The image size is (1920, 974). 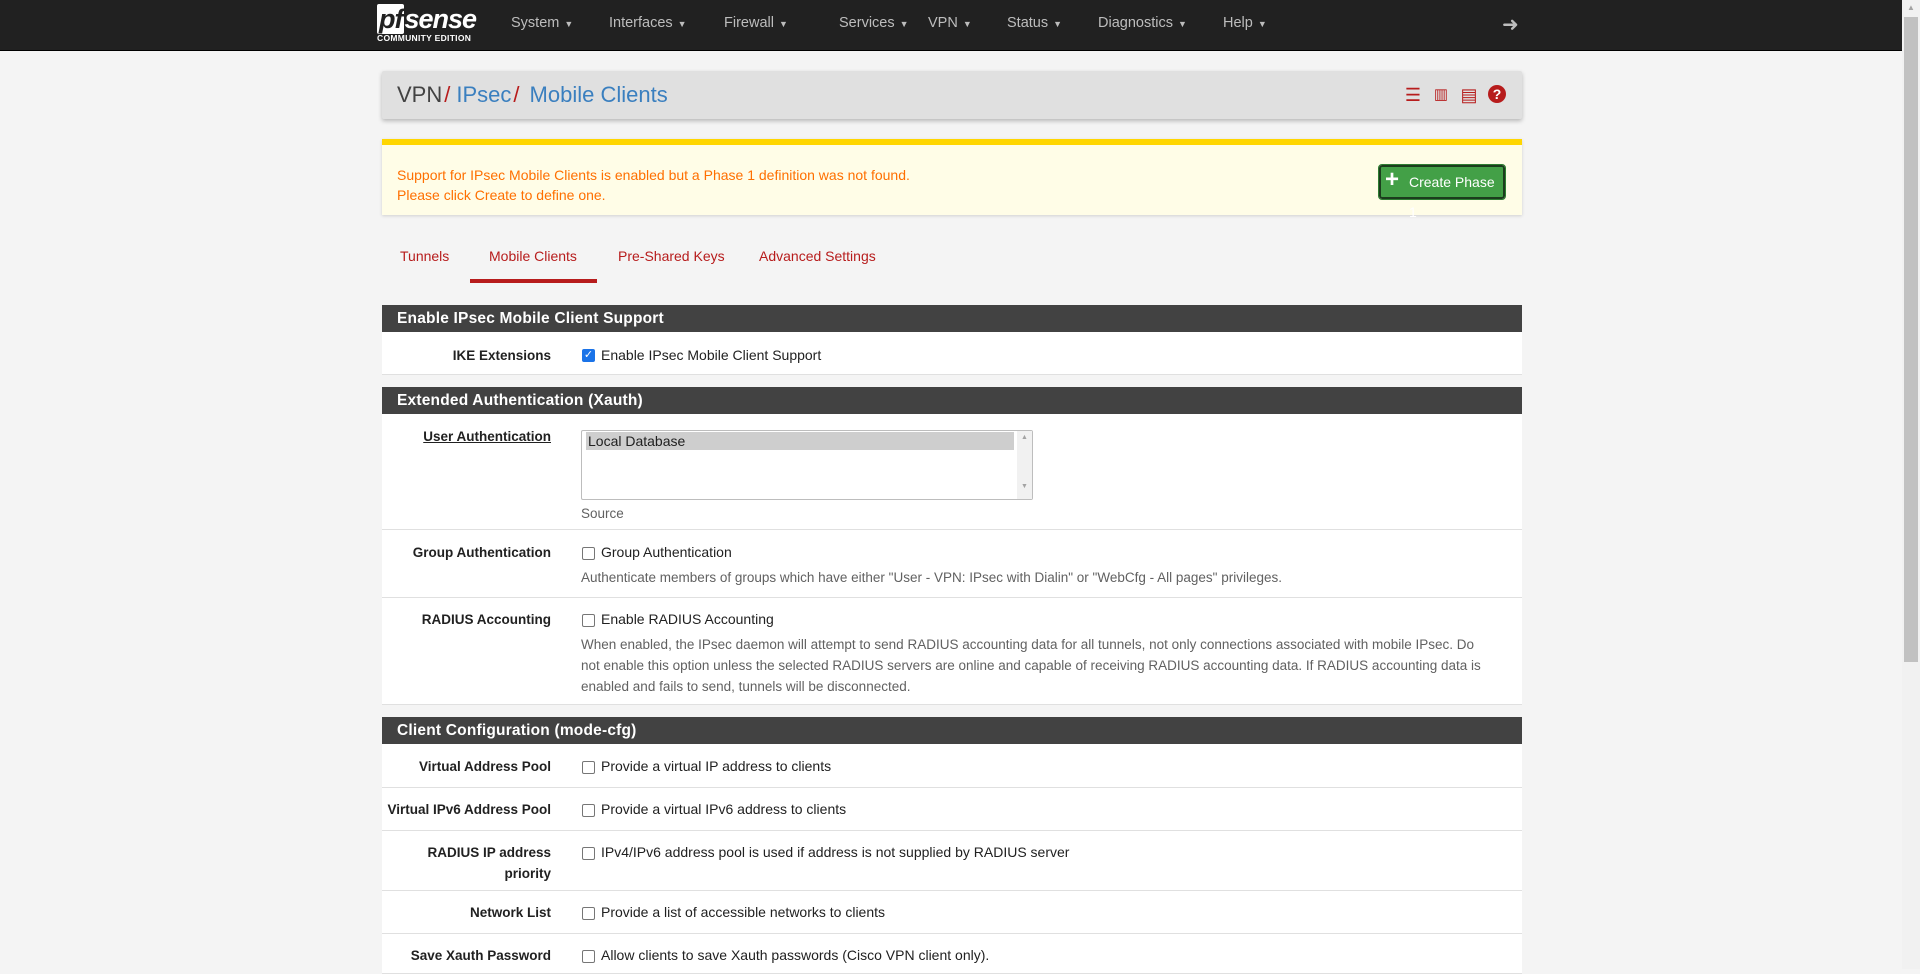 What do you see at coordinates (533, 256) in the screenshot?
I see `tab-mobile-clients: Mobile Clients` at bounding box center [533, 256].